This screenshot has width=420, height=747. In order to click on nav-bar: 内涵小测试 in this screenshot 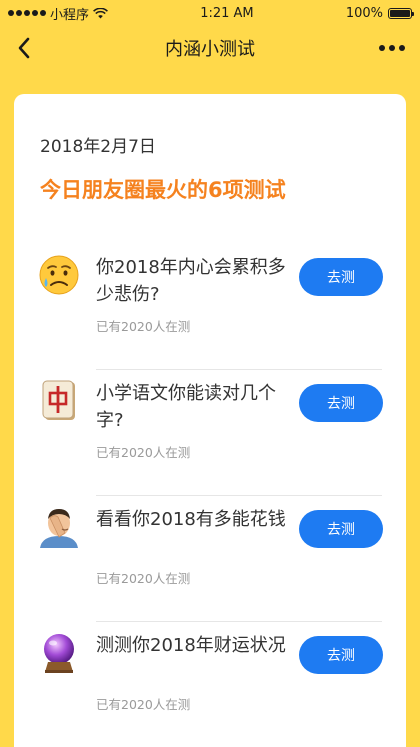, I will do `click(210, 48)`.